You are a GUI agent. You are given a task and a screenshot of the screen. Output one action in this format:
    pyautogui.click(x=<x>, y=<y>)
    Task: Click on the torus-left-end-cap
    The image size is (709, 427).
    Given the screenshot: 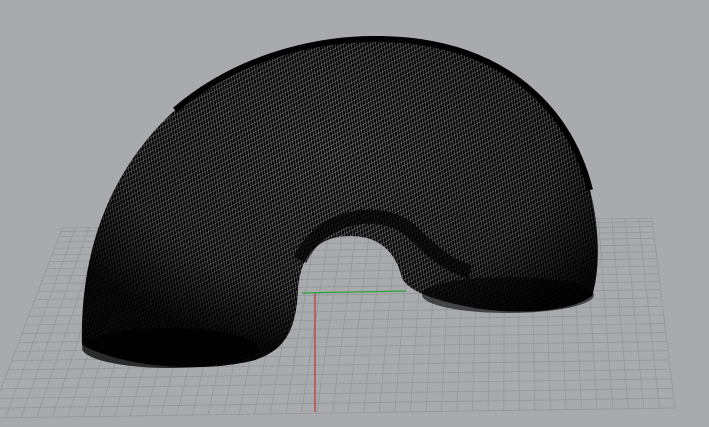 What is the action you would take?
    pyautogui.click(x=170, y=348)
    